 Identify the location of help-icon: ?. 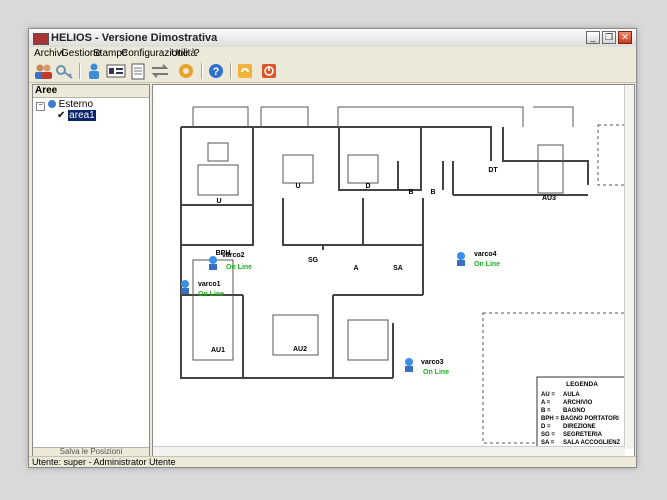
(216, 71).